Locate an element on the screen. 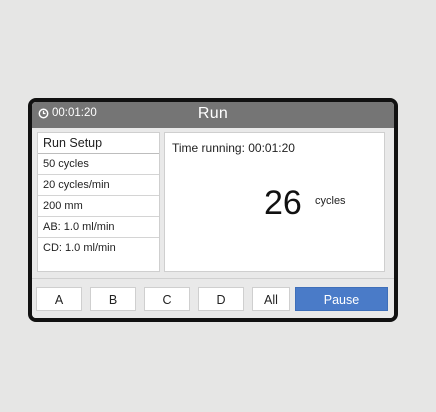 Image resolution: width=436 pixels, height=412 pixels. screen-title: Run is located at coordinates (213, 113).